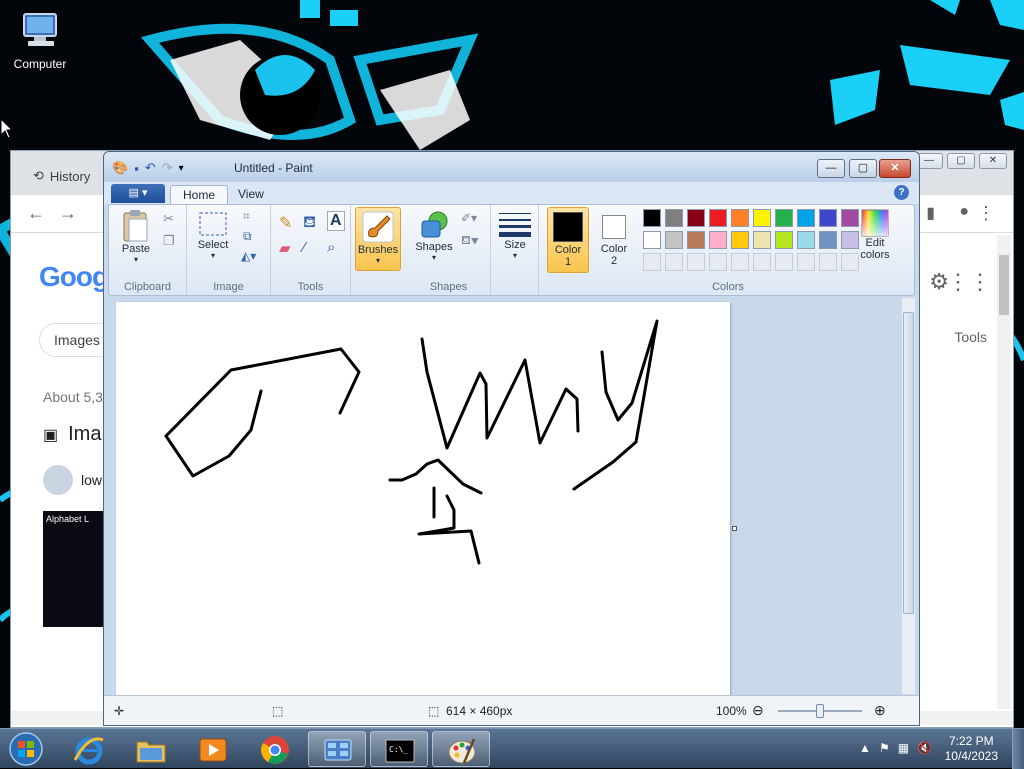 The width and height of the screenshot is (1024, 769). Describe the element at coordinates (434, 240) in the screenshot. I see `shapes-button: Shapes ▾` at that location.